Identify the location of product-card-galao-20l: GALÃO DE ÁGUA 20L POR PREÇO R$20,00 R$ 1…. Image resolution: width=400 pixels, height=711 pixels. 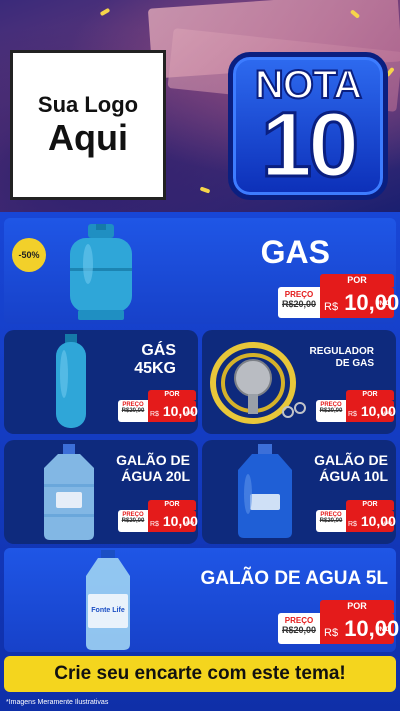
(101, 492).